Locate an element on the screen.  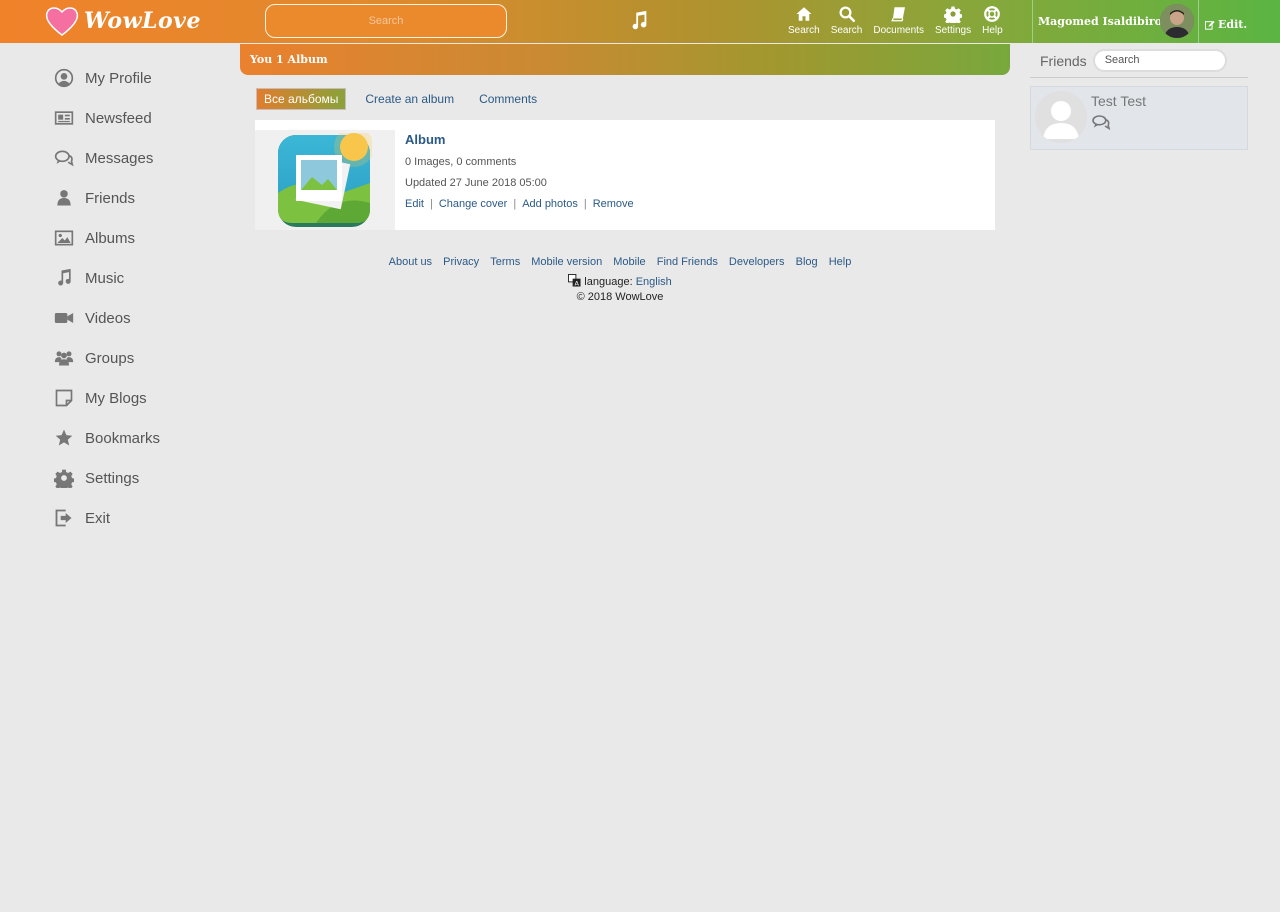
page-title: You 1 Album is located at coordinates (625, 59).